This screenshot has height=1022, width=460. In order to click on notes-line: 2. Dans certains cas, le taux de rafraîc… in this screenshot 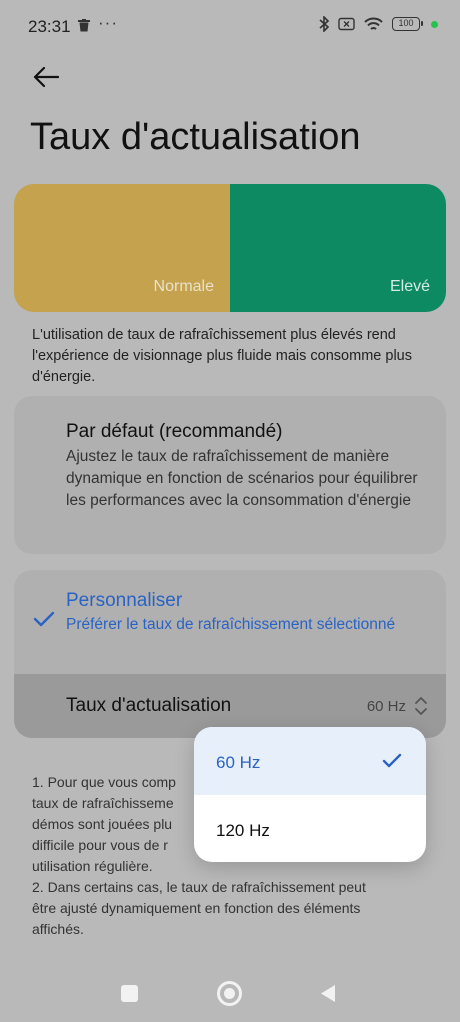, I will do `click(199, 887)`.